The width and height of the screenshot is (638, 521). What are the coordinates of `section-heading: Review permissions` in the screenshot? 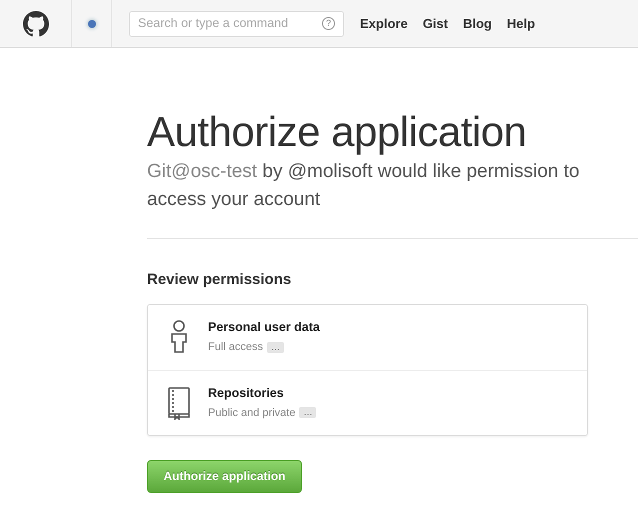 It's located at (219, 280).